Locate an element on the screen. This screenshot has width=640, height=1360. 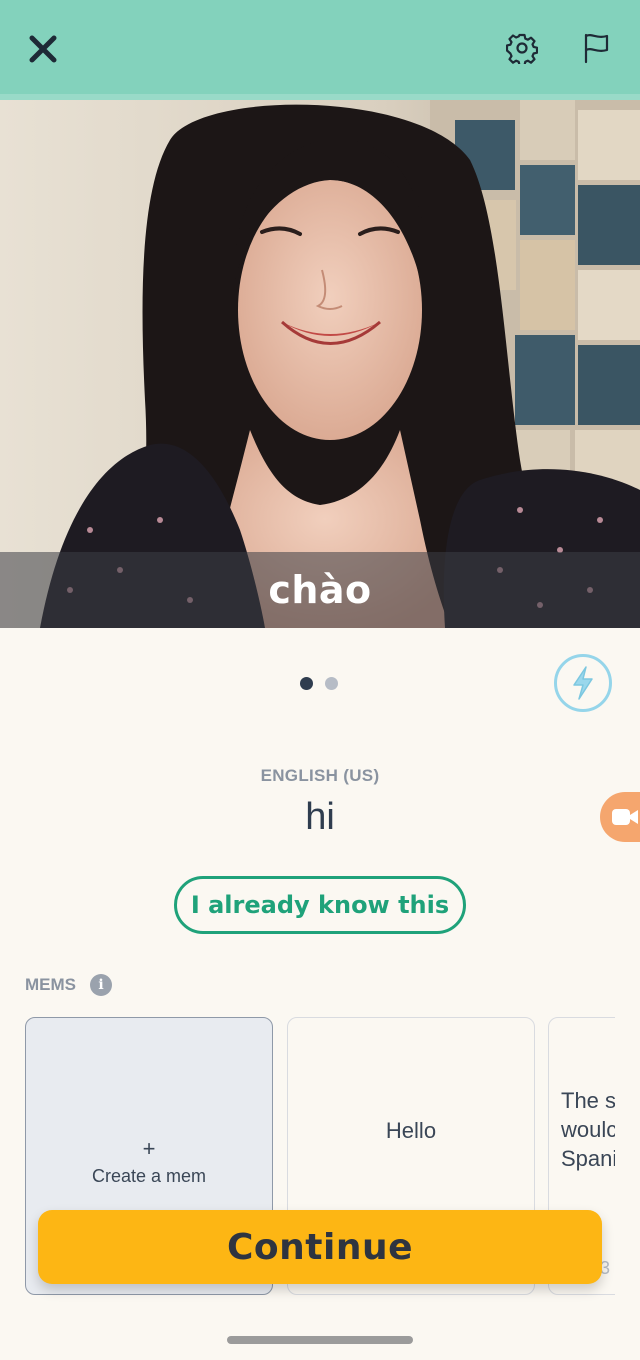
caption-band: chào is located at coordinates (320, 590).